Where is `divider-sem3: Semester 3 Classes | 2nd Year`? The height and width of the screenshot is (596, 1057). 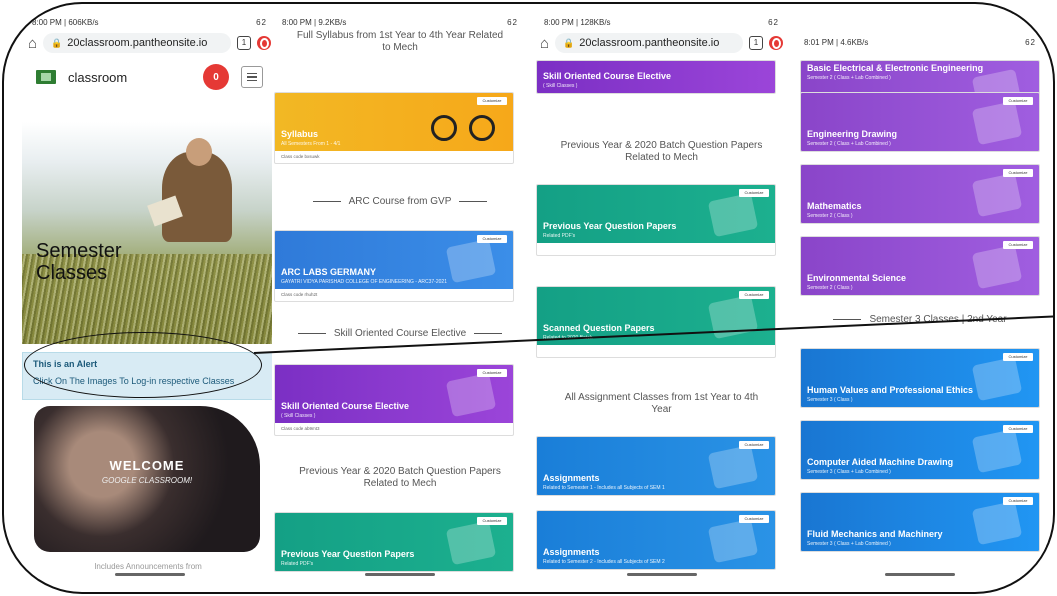 divider-sem3: Semester 3 Classes | 2nd Year is located at coordinates (920, 319).